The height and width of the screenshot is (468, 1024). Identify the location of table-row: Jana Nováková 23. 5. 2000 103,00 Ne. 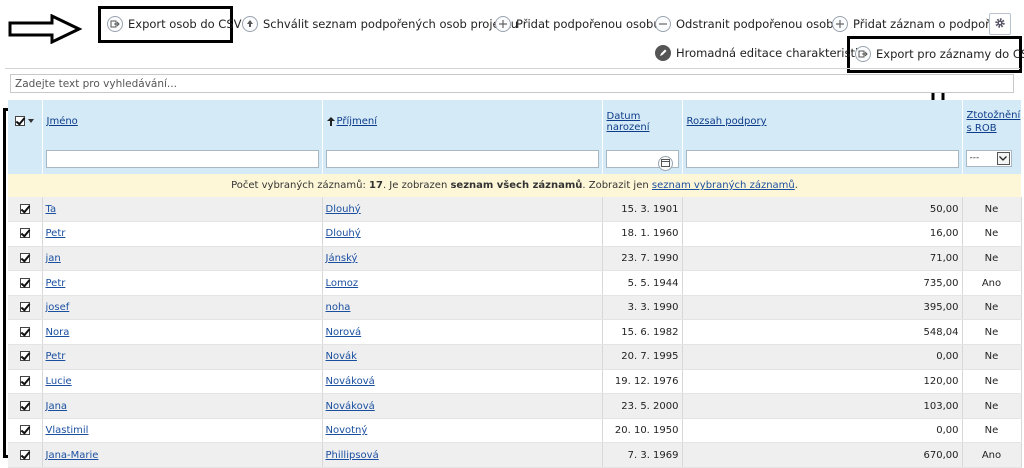
(515, 406).